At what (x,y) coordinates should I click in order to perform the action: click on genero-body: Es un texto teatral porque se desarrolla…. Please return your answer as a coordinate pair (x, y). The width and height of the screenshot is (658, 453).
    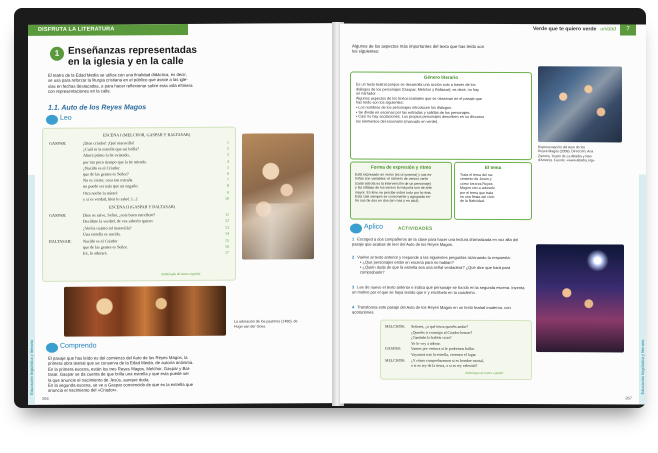
    Looking at the image, I should click on (442, 104).